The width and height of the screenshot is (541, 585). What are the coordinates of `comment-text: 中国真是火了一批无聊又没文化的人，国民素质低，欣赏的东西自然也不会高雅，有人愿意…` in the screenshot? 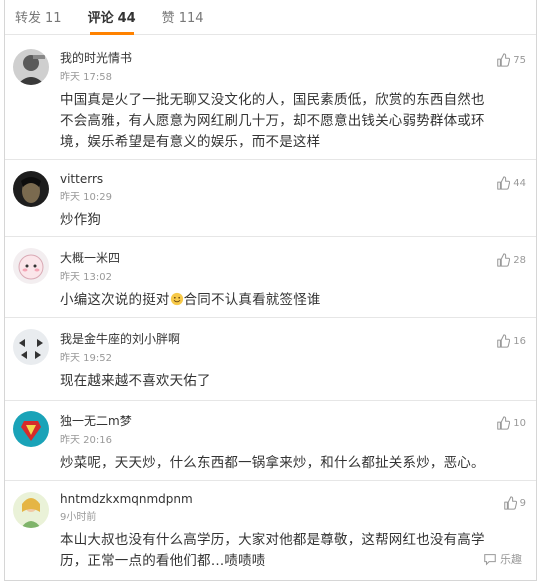 It's located at (272, 121).